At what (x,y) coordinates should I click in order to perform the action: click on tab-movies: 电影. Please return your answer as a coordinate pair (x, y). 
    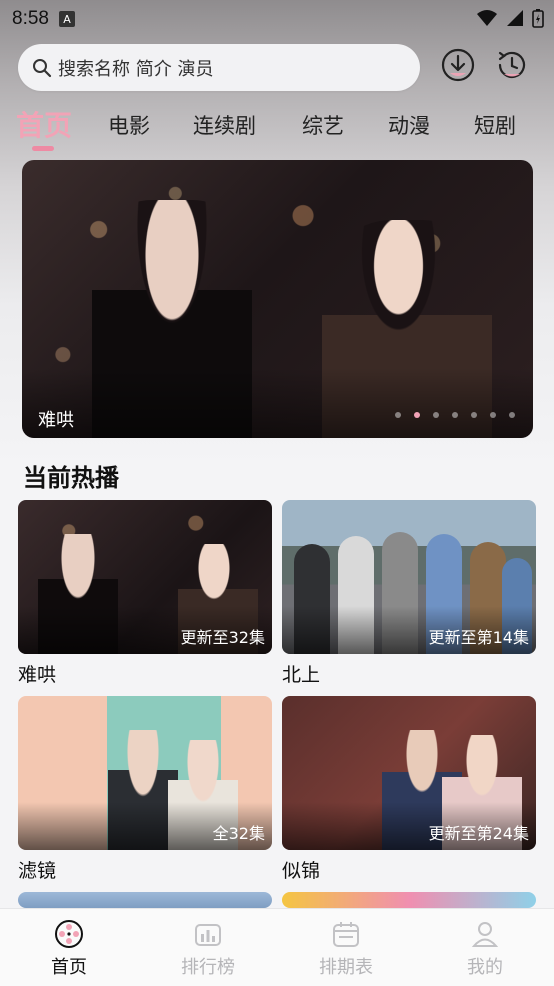
    Looking at the image, I should click on (129, 125).